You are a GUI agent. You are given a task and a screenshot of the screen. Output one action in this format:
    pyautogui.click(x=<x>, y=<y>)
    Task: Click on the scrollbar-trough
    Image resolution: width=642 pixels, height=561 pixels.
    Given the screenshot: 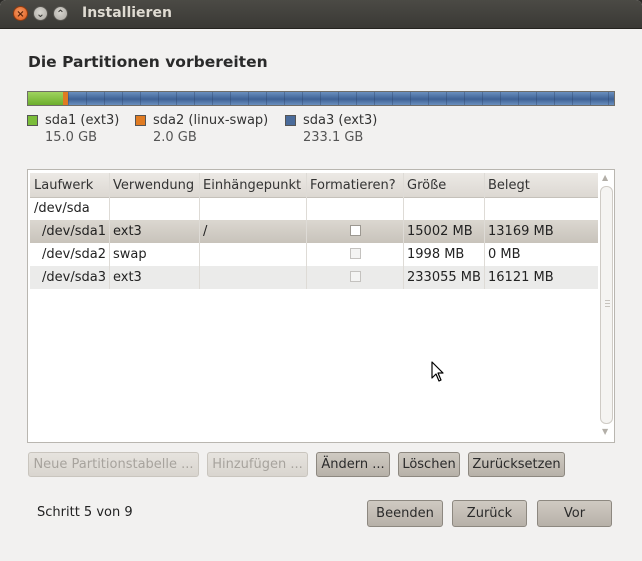 What is the action you would take?
    pyautogui.click(x=606, y=305)
    